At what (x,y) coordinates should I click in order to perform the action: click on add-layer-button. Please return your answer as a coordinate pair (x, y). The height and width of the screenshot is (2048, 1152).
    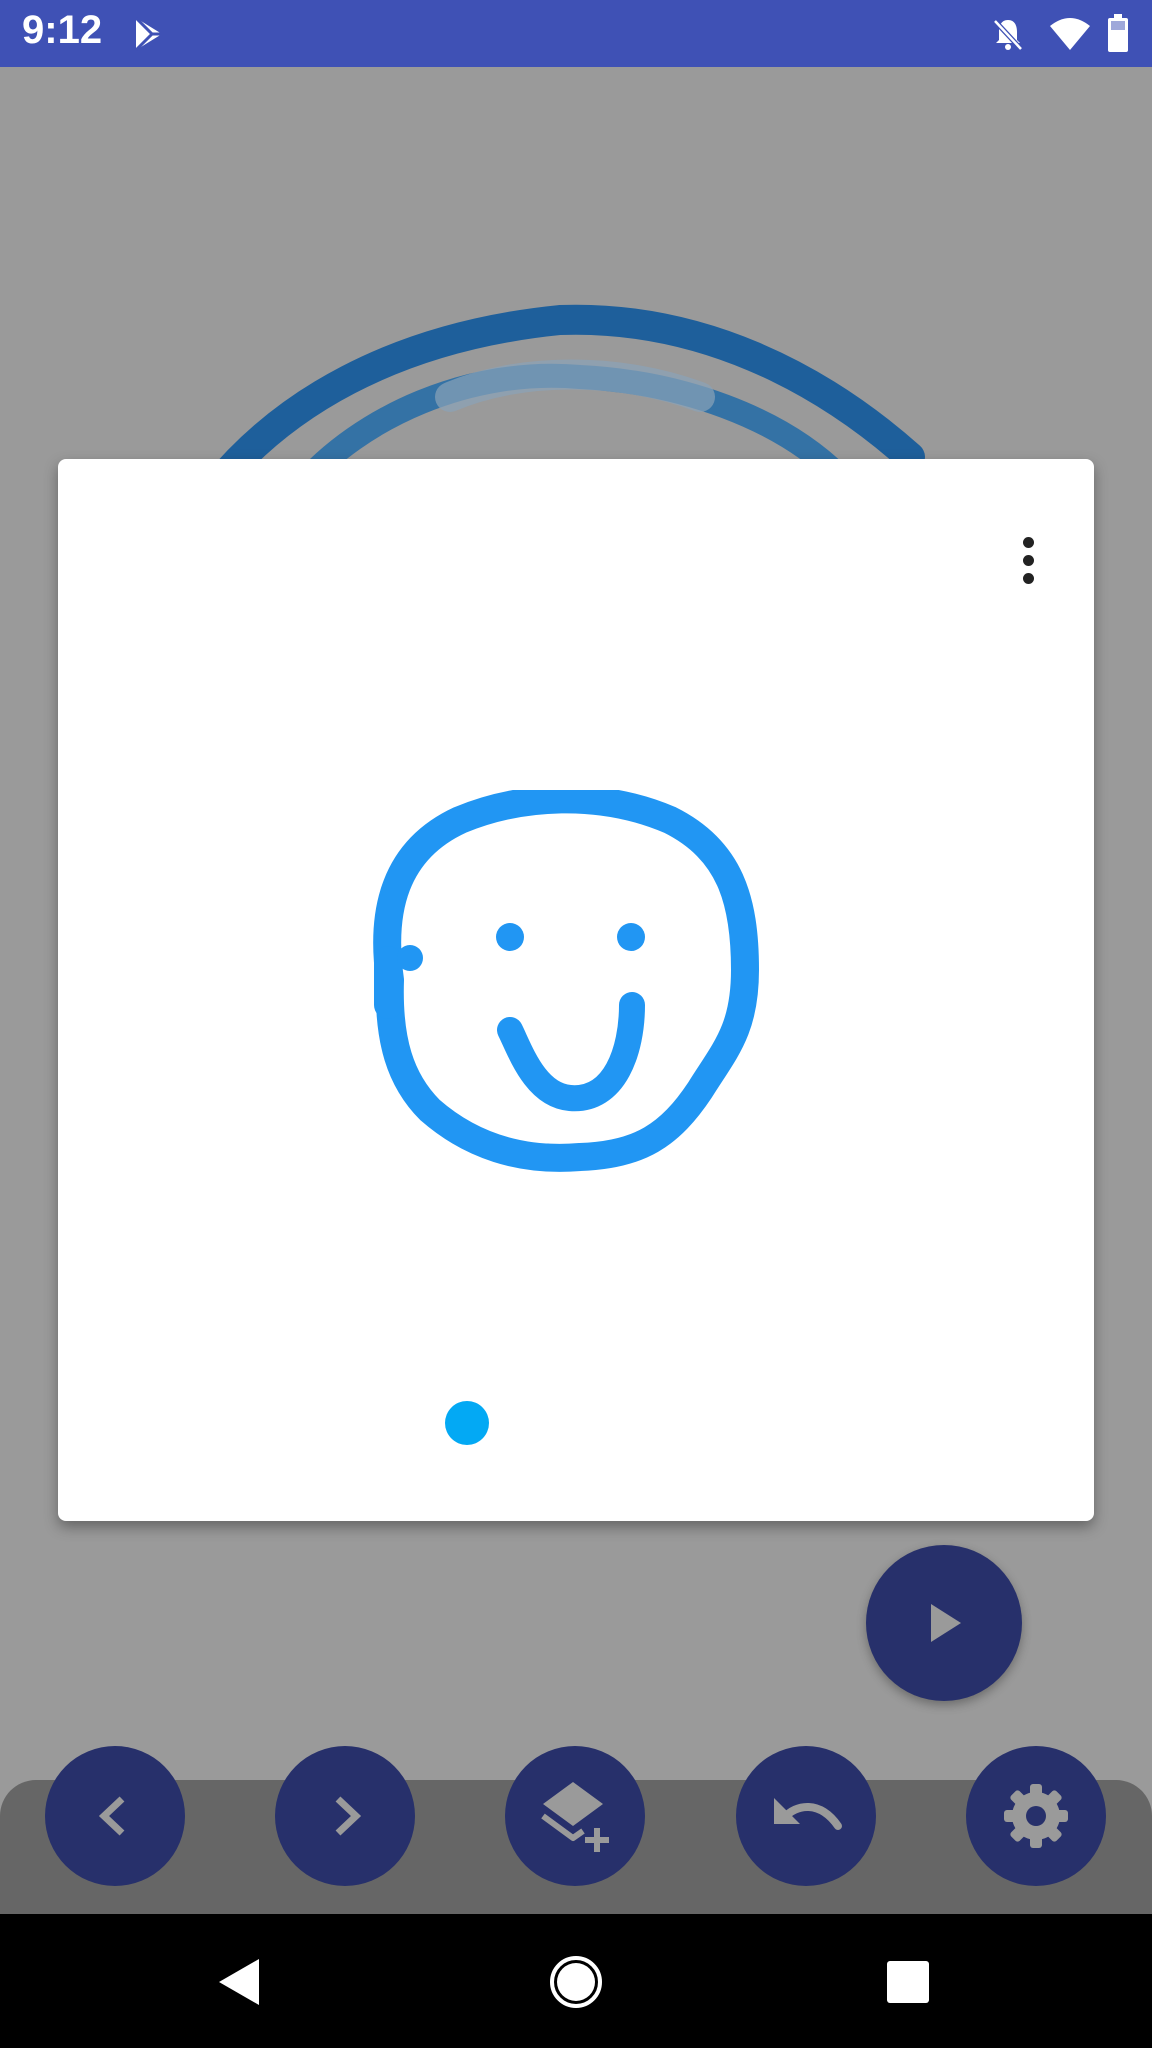
    Looking at the image, I should click on (575, 1816).